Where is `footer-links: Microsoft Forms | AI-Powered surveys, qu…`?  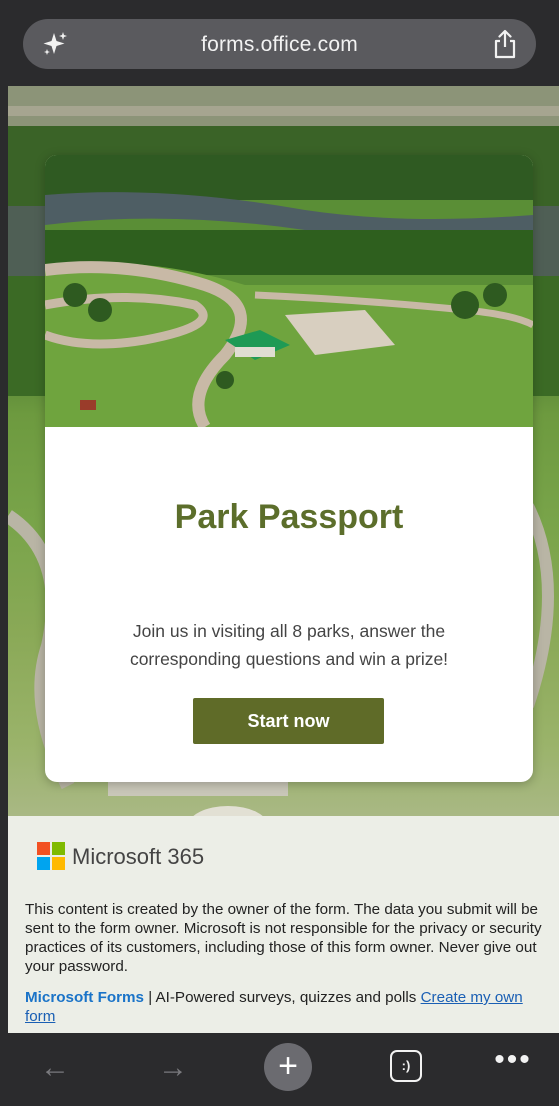 footer-links: Microsoft Forms | AI-Powered surveys, qu… is located at coordinates (287, 1007).